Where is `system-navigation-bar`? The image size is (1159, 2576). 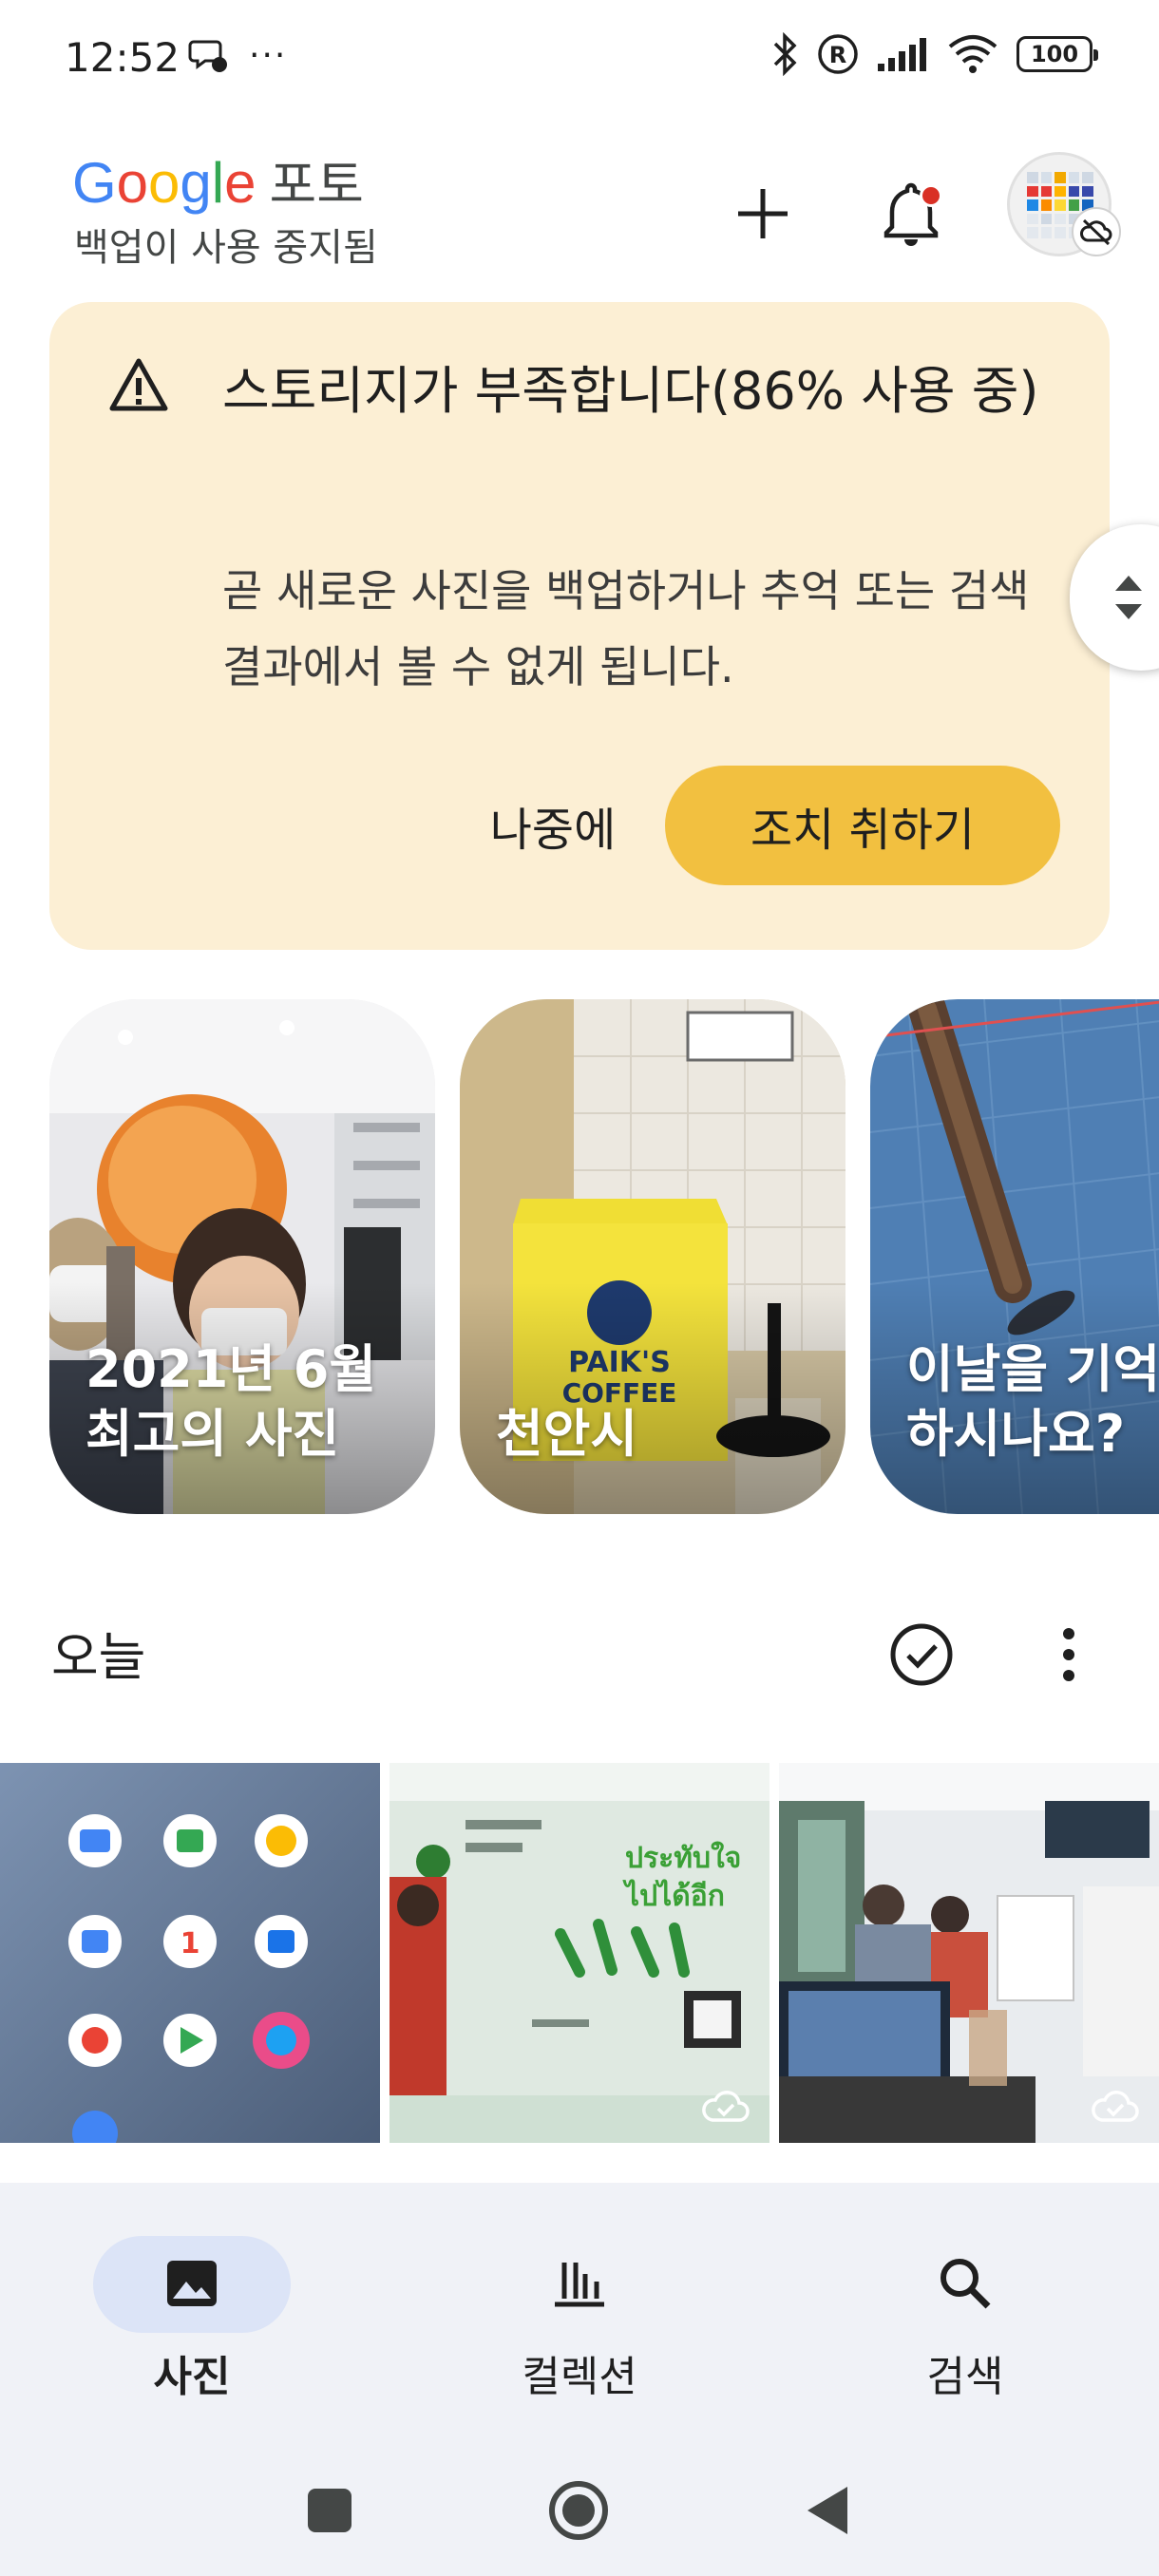 system-navigation-bar is located at coordinates (579, 2508).